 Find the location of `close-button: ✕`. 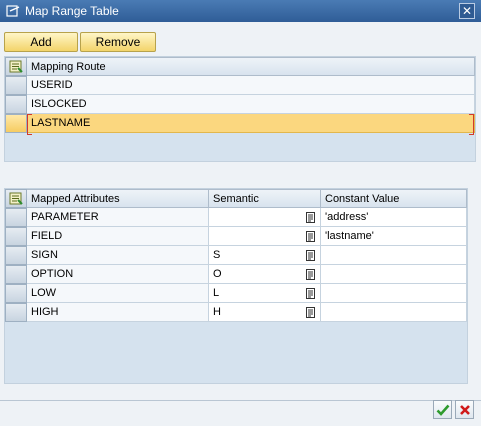

close-button: ✕ is located at coordinates (467, 11).